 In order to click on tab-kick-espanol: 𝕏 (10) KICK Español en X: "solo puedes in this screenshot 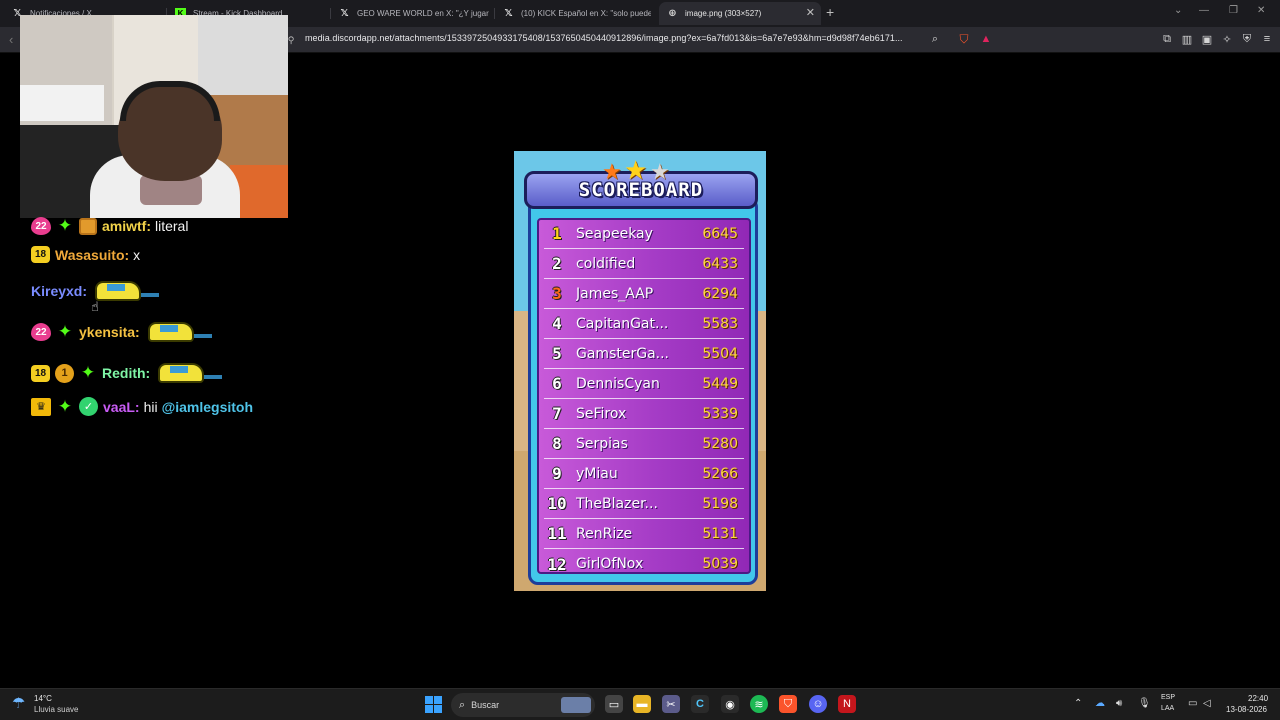, I will do `click(575, 13)`.